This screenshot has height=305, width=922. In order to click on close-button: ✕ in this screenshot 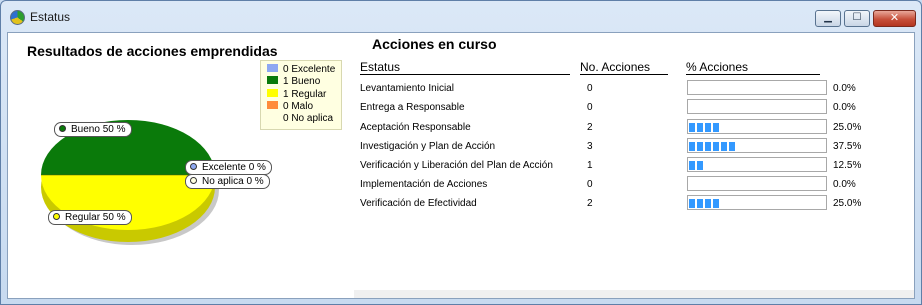, I will do `click(894, 18)`.